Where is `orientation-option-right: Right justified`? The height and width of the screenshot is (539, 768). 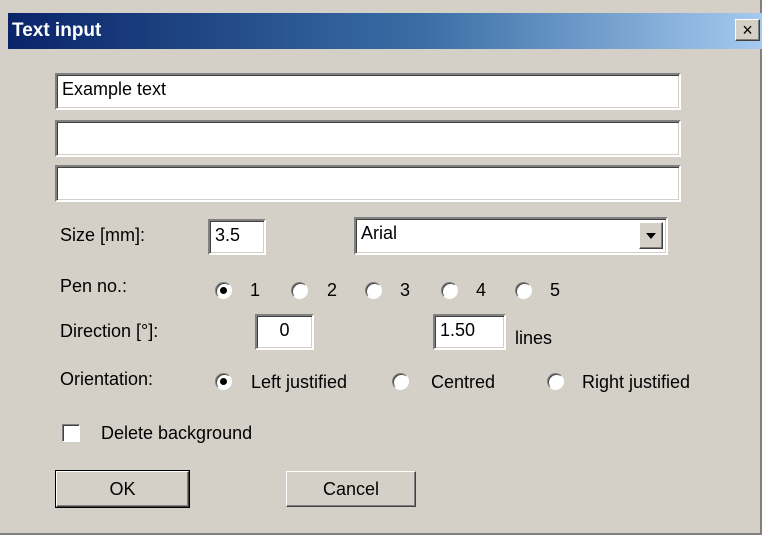
orientation-option-right: Right justified is located at coordinates (636, 382).